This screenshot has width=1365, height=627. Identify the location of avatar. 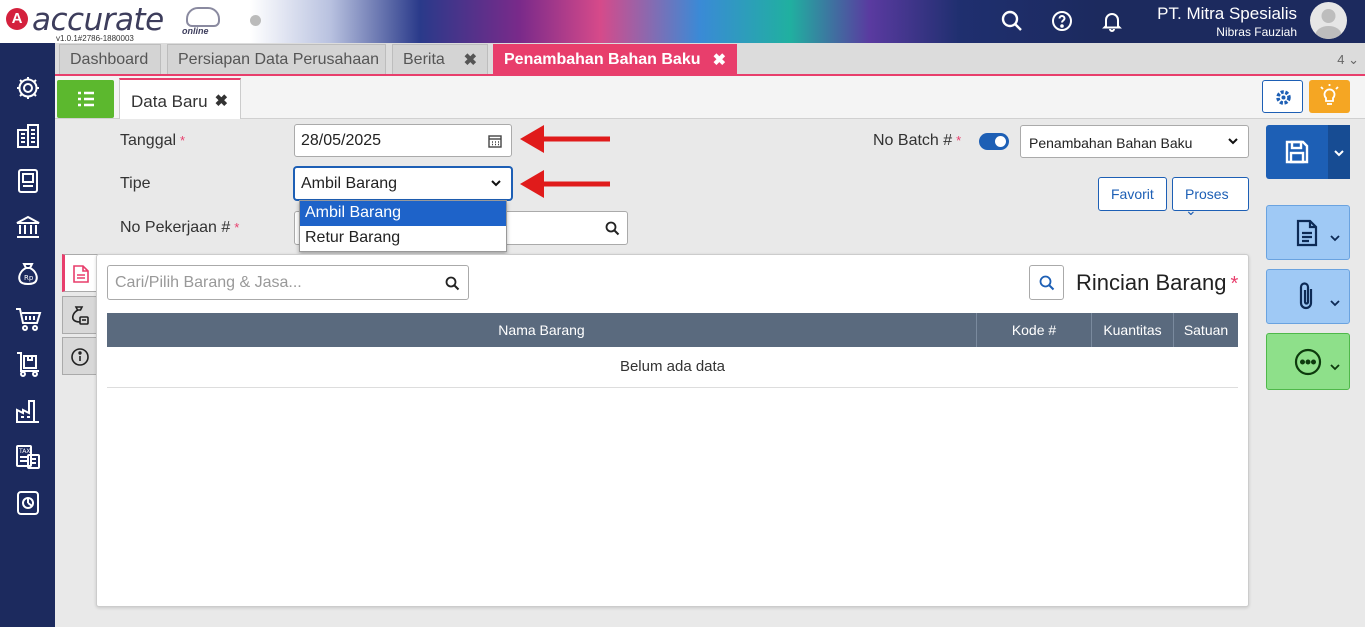
(1328, 20).